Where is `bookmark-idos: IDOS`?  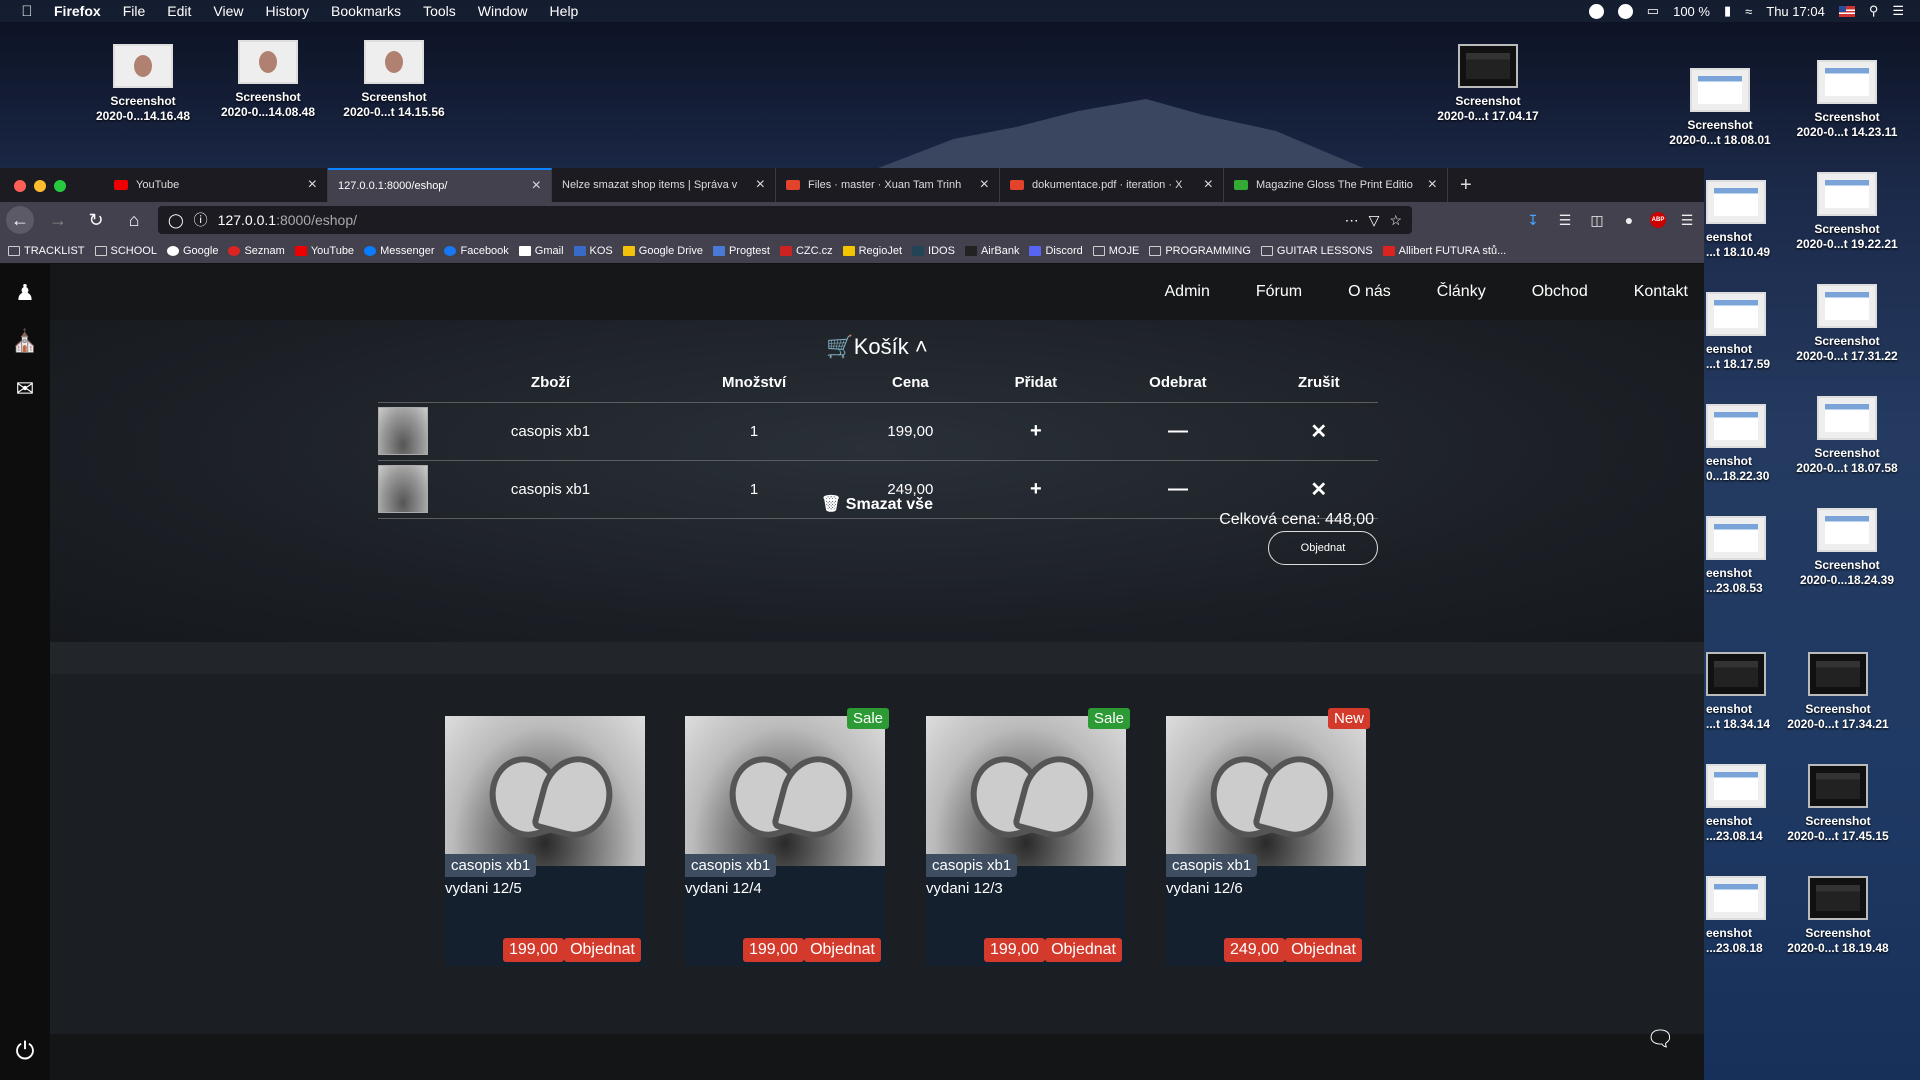 bookmark-idos: IDOS is located at coordinates (933, 251).